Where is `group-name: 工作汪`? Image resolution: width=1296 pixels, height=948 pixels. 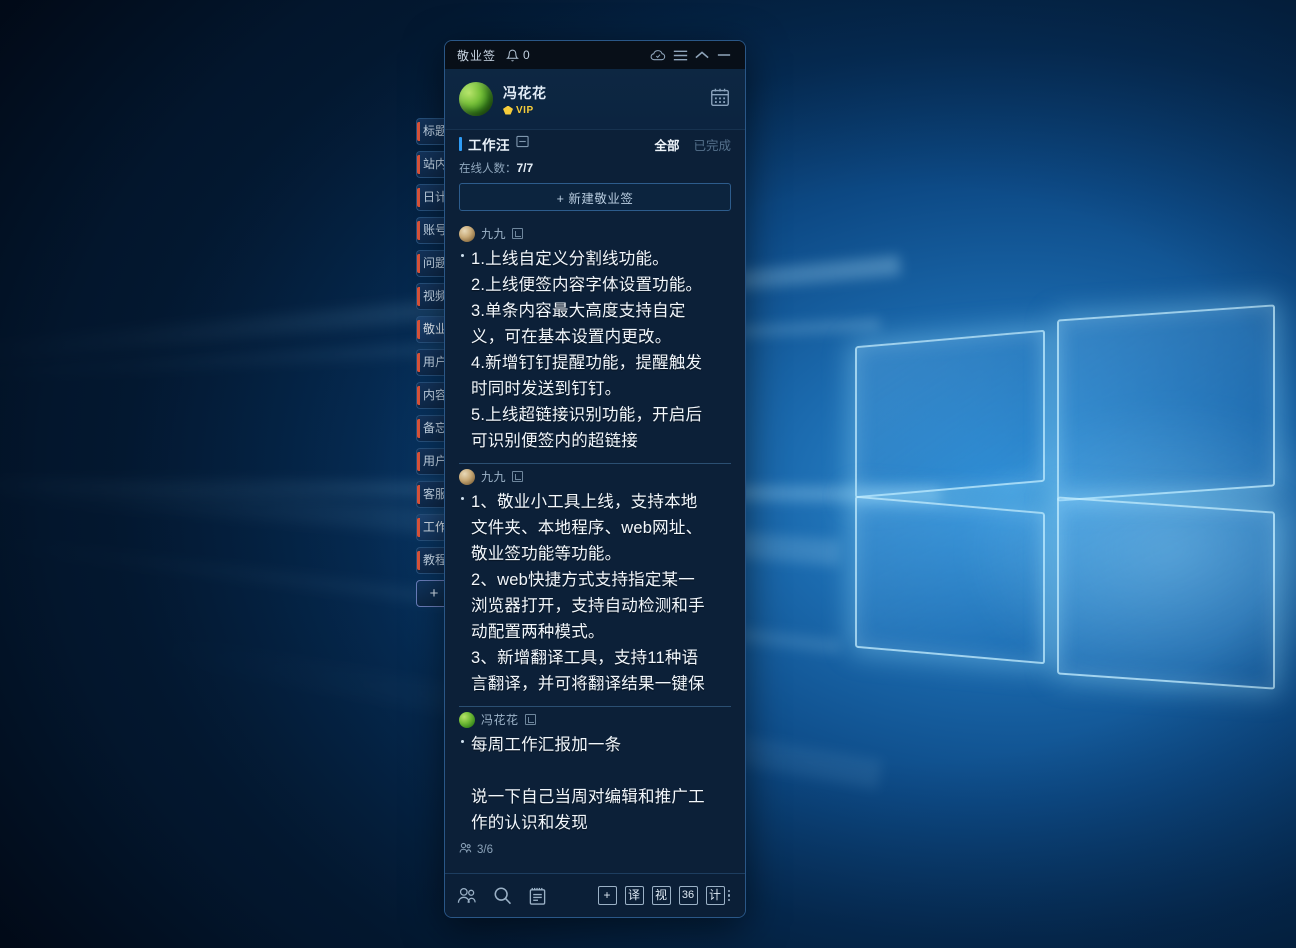 group-name: 工作汪 is located at coordinates (489, 144).